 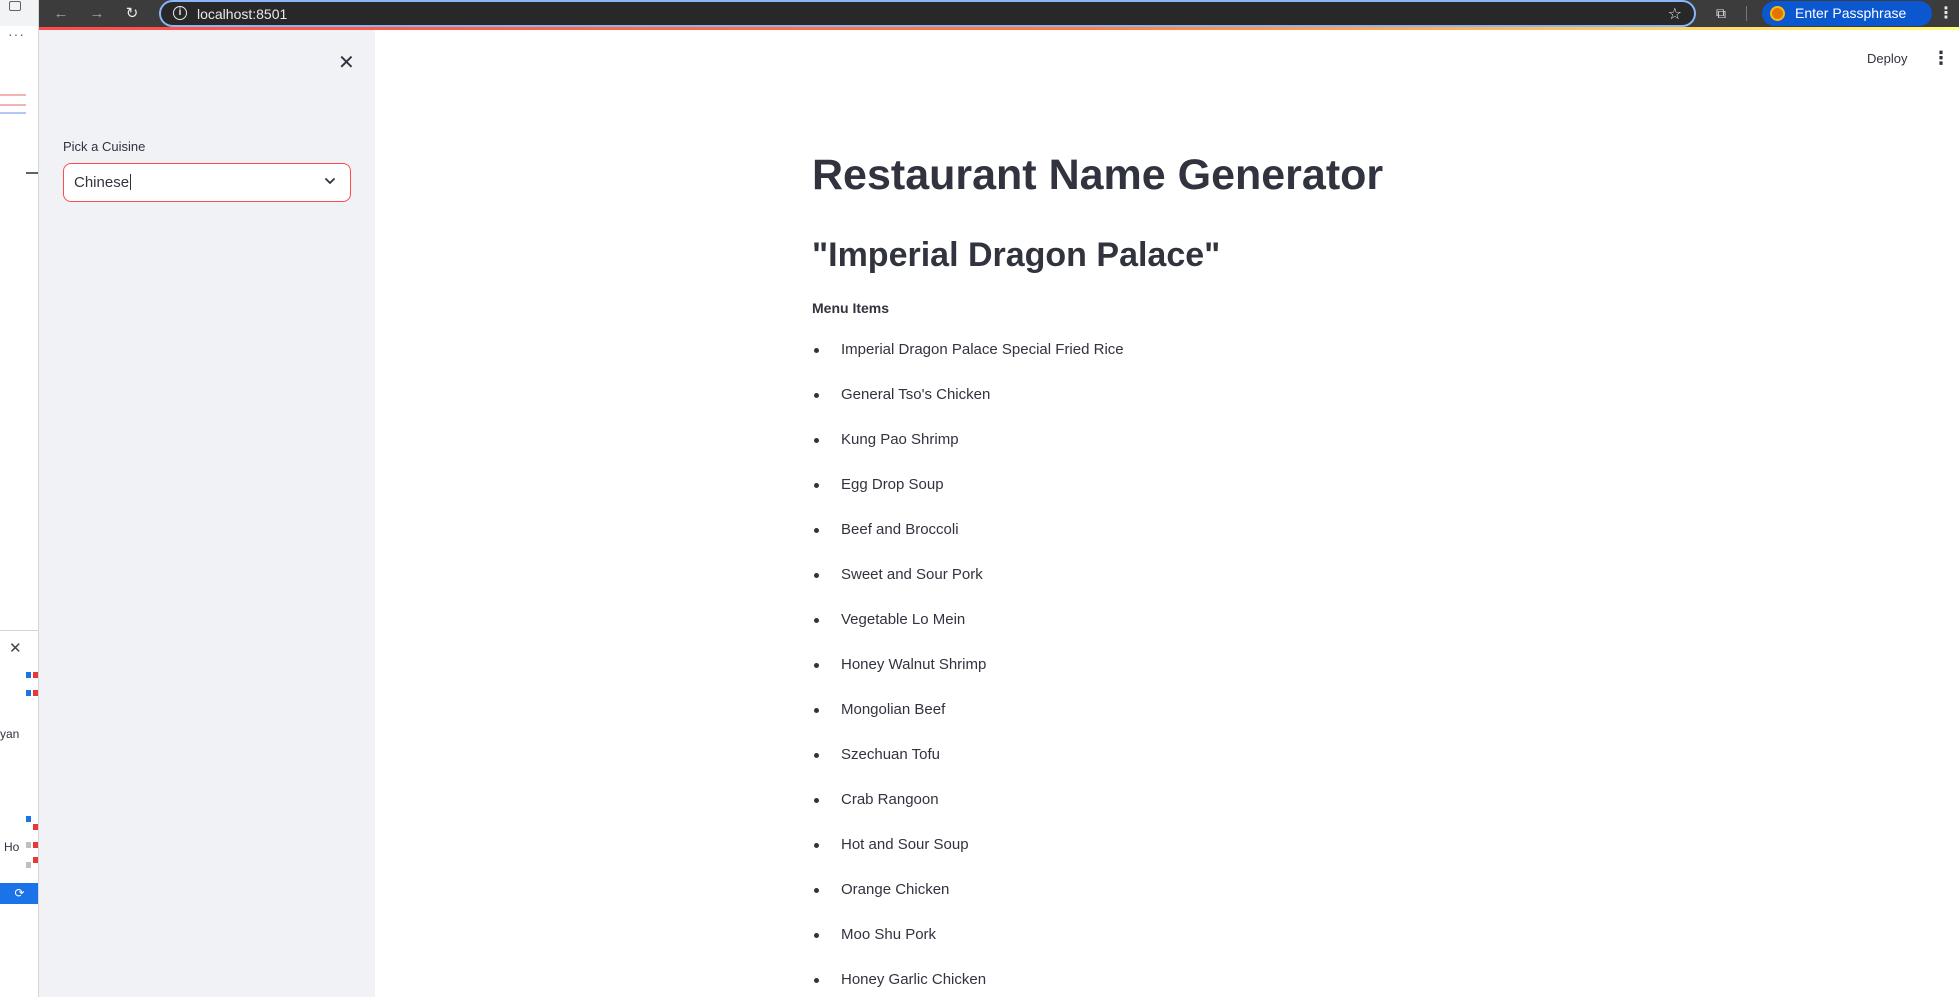 What do you see at coordinates (97, 14) in the screenshot?
I see `forward-arrow-icon: →` at bounding box center [97, 14].